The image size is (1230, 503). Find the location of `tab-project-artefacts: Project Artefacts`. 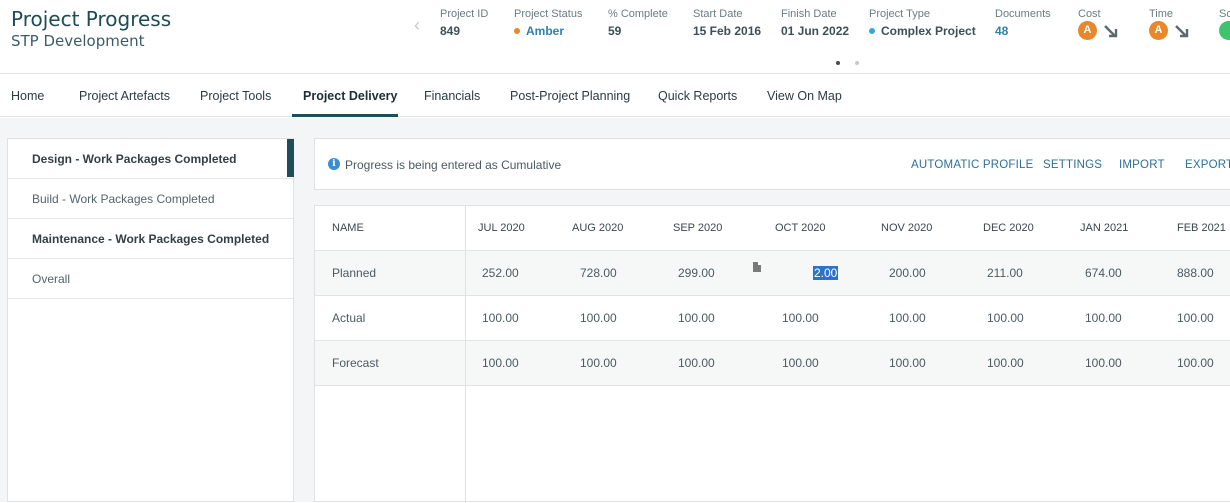

tab-project-artefacts: Project Artefacts is located at coordinates (124, 96).